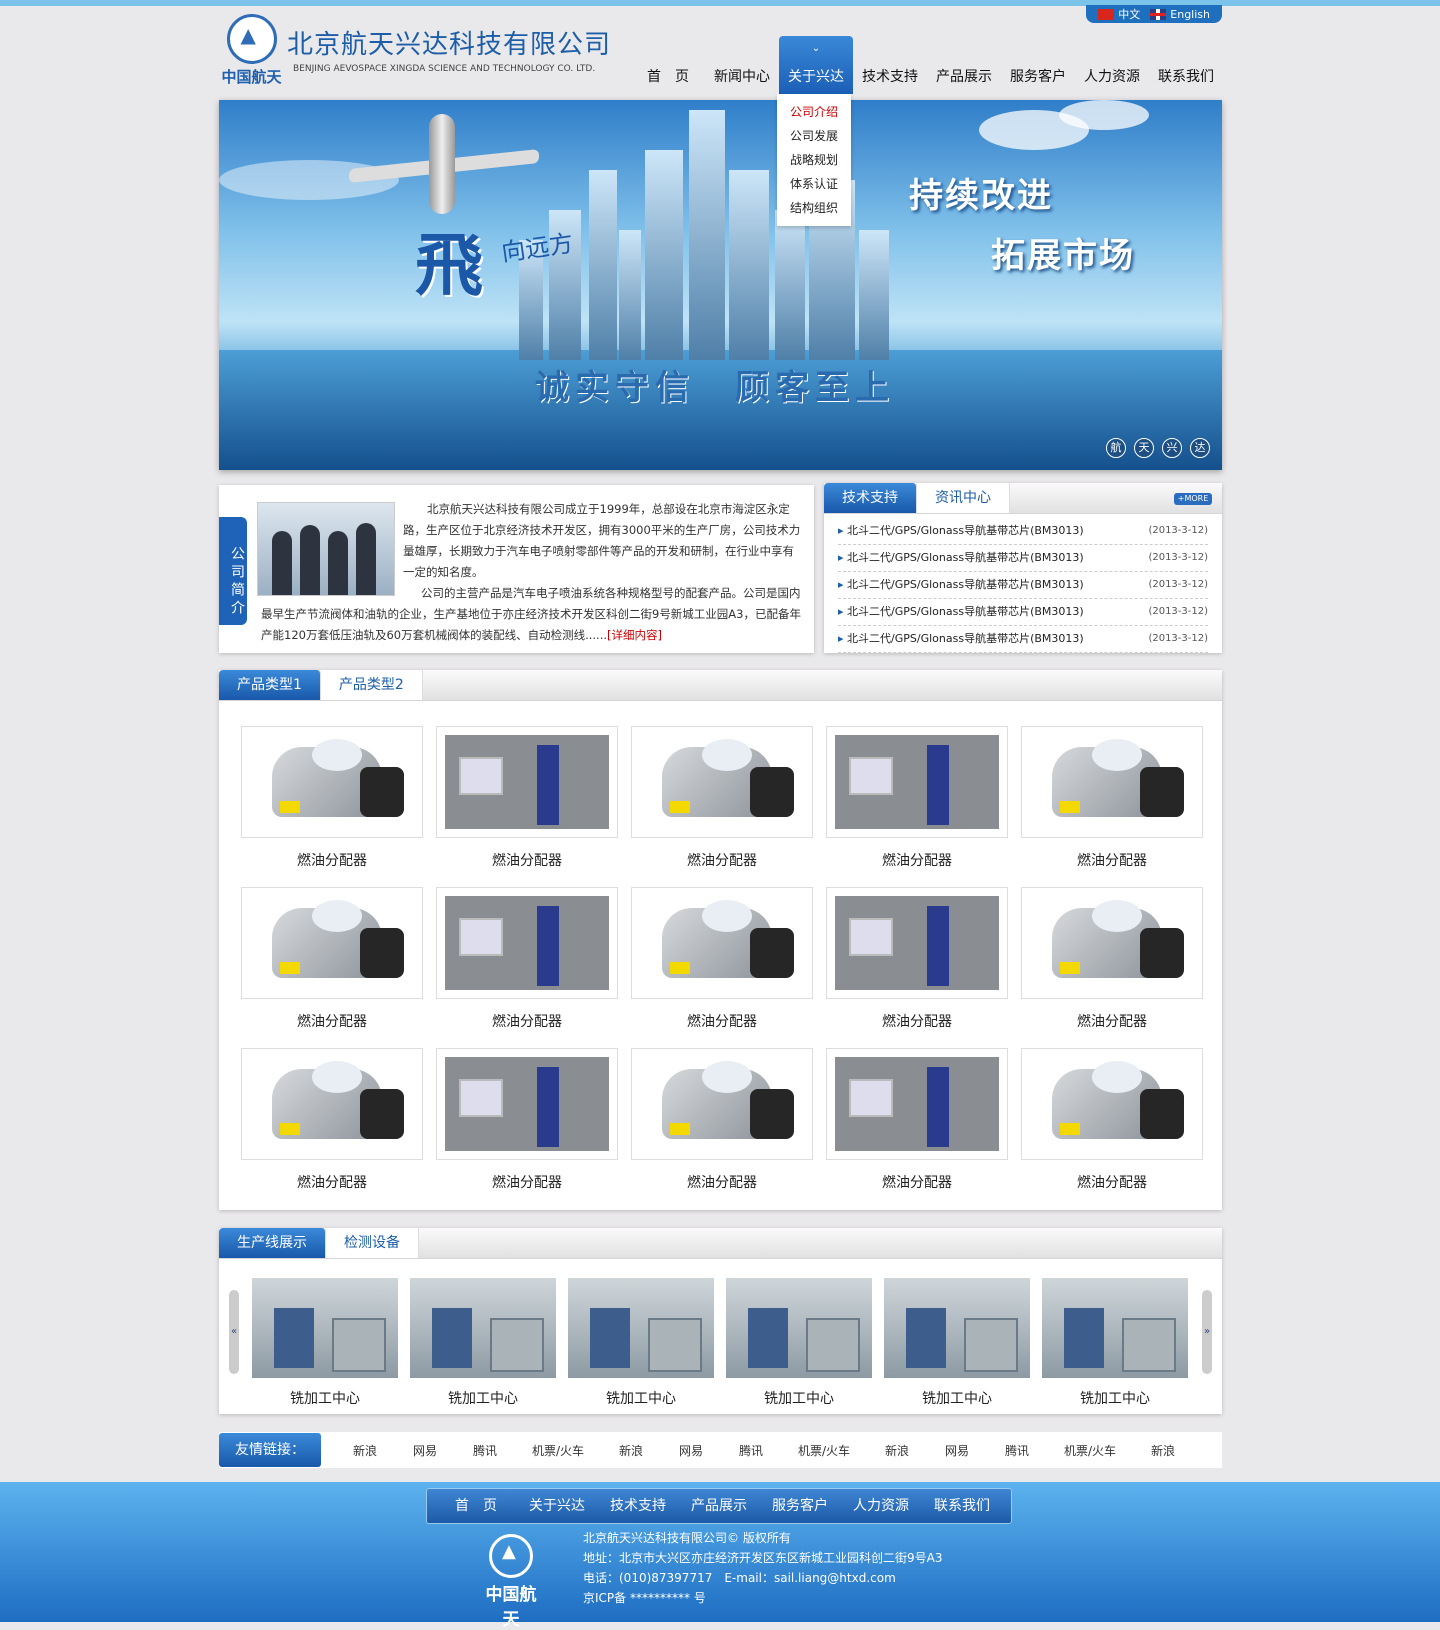  I want to click on dropdown-item-intro: 公司介绍, so click(814, 112).